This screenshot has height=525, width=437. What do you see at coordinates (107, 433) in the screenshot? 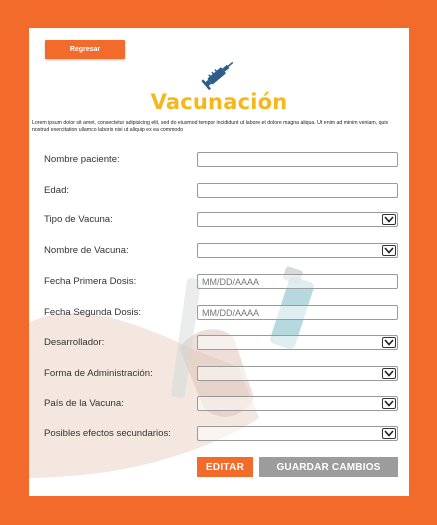
I see `efectos-label: Posibles efectos secundarios:` at bounding box center [107, 433].